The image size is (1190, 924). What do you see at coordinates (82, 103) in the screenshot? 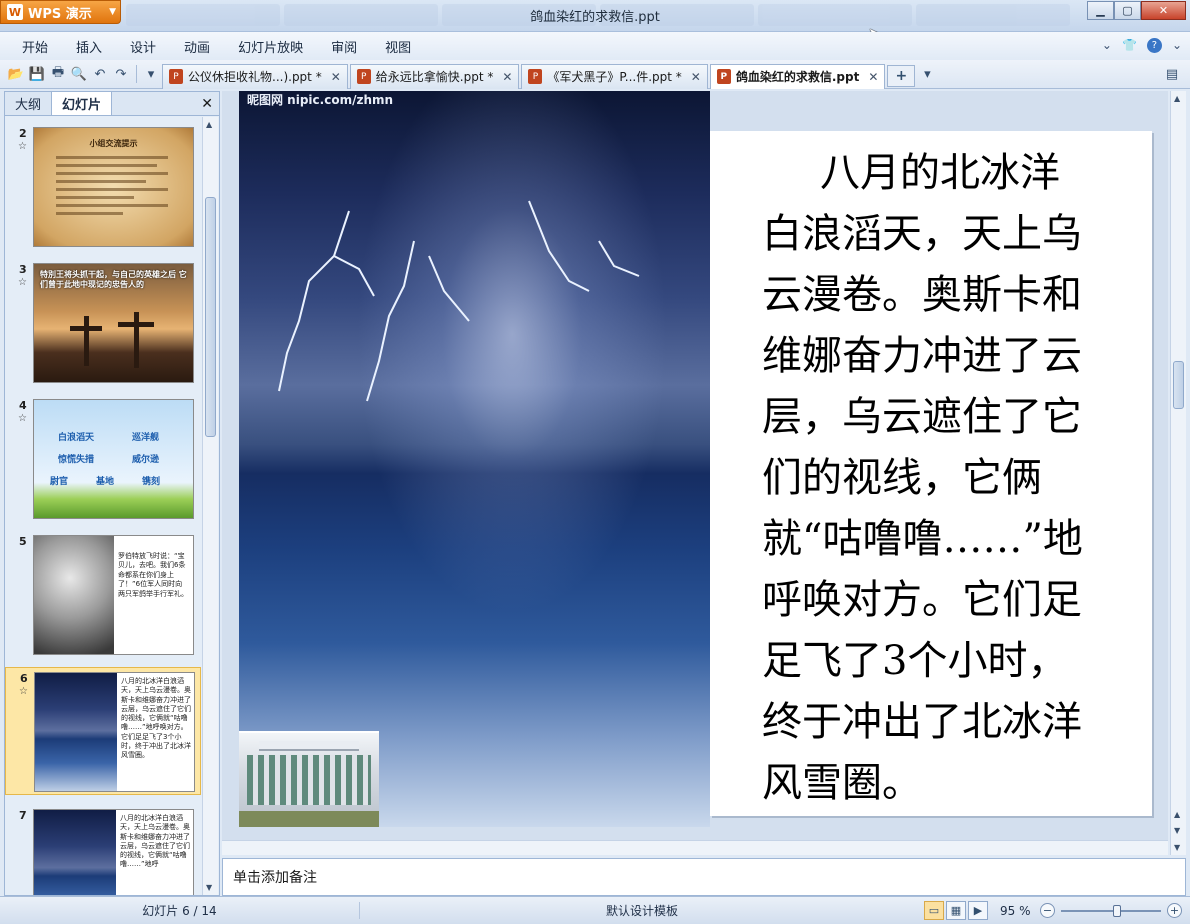
I see `tab-slides: 幻灯片` at bounding box center [82, 103].